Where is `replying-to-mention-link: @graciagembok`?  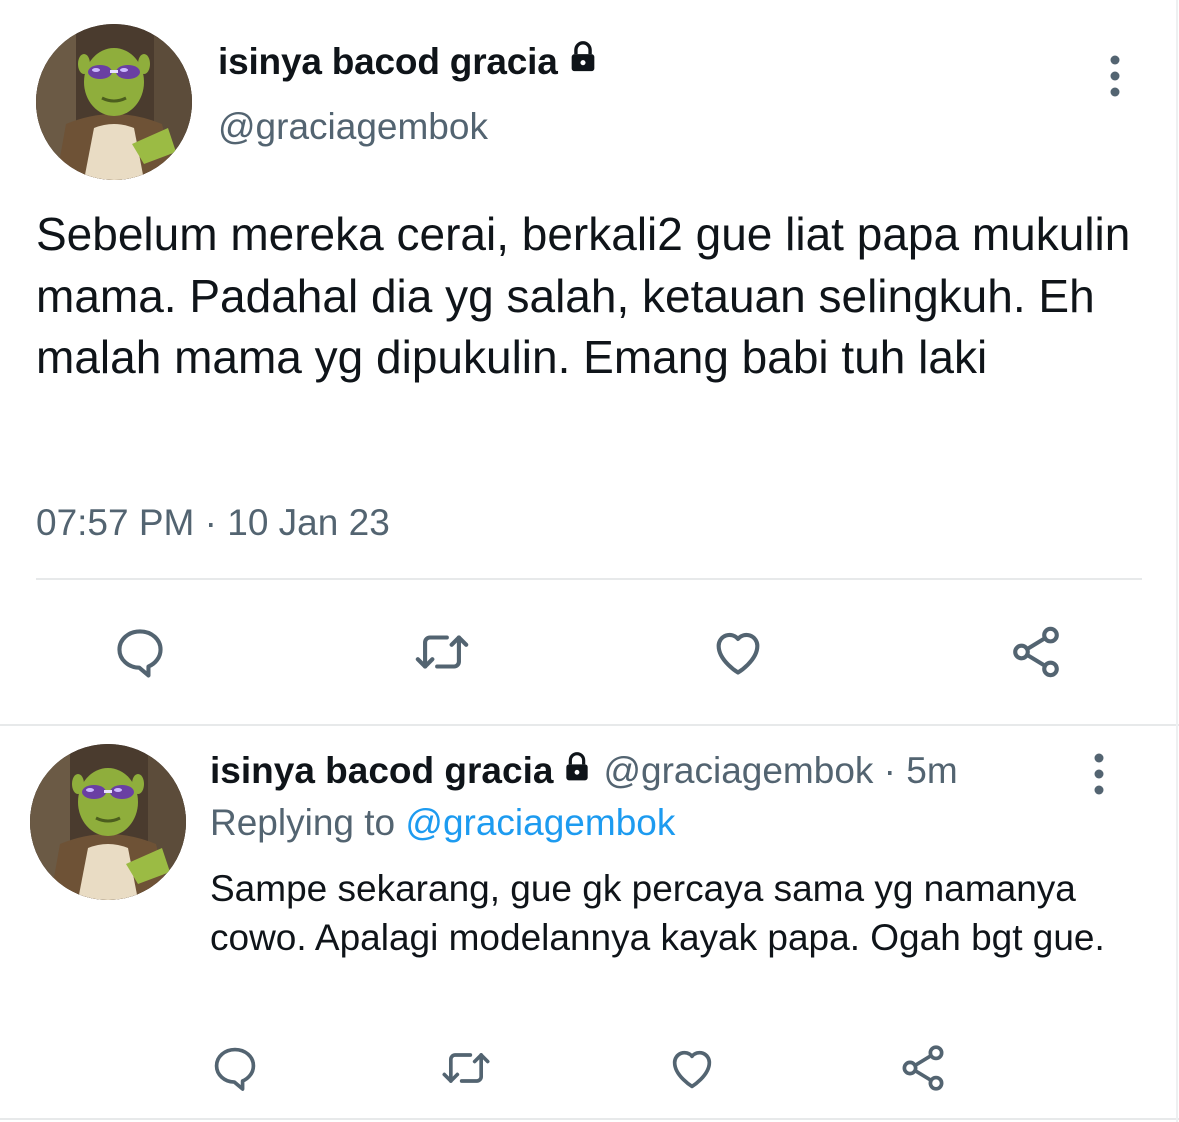
replying-to-mention-link: @graciagembok is located at coordinates (540, 822).